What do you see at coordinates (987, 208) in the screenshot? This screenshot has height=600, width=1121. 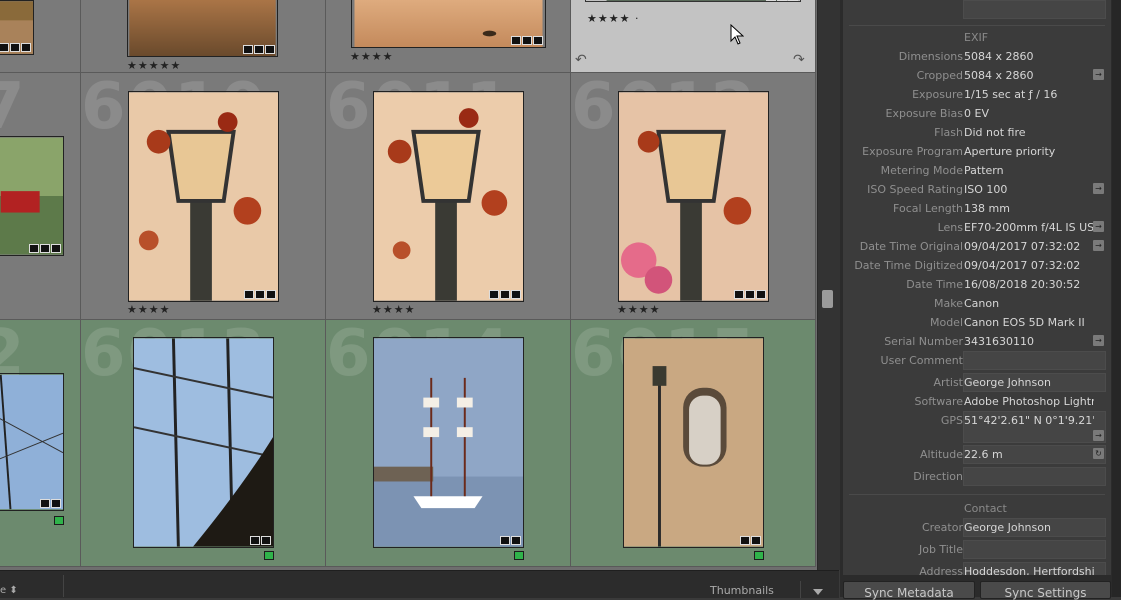 I see `field-value: 138 mm` at bounding box center [987, 208].